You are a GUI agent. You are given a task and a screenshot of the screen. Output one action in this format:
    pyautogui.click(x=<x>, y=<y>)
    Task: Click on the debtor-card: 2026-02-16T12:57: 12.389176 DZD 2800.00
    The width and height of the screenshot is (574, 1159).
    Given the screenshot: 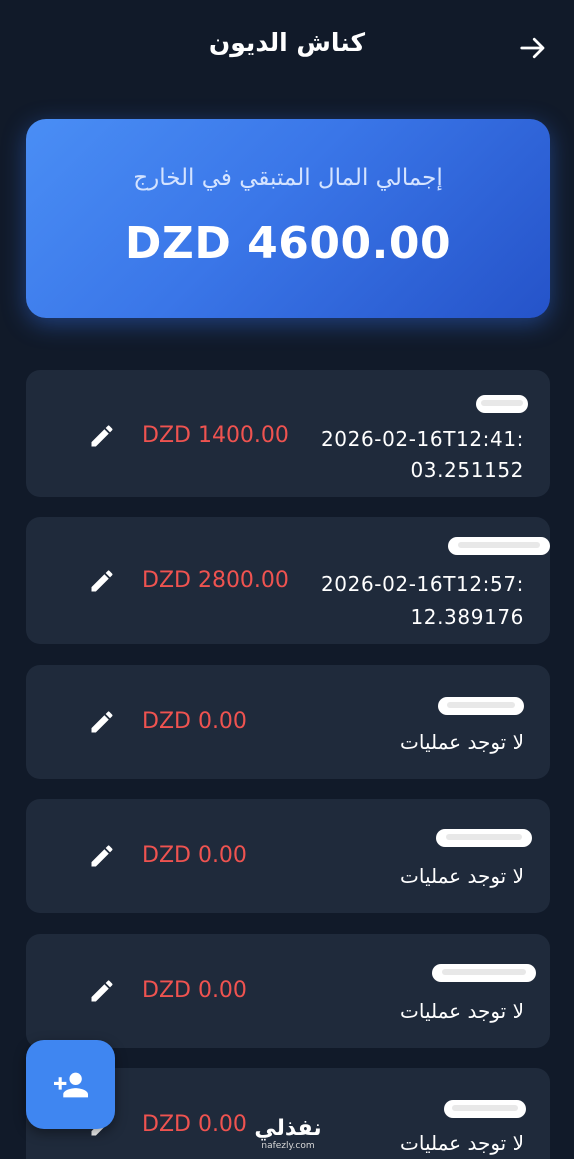 What is the action you would take?
    pyautogui.click(x=288, y=580)
    